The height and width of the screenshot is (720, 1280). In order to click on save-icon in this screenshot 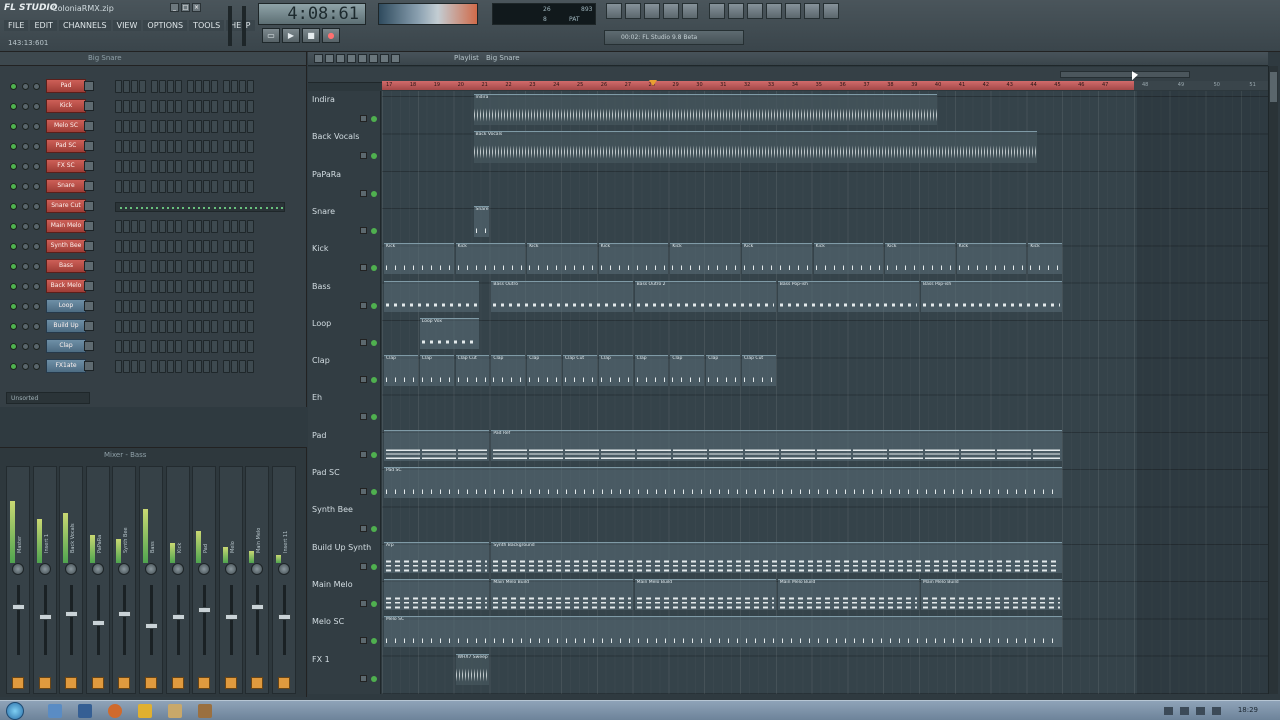, I will do `click(736, 11)`.